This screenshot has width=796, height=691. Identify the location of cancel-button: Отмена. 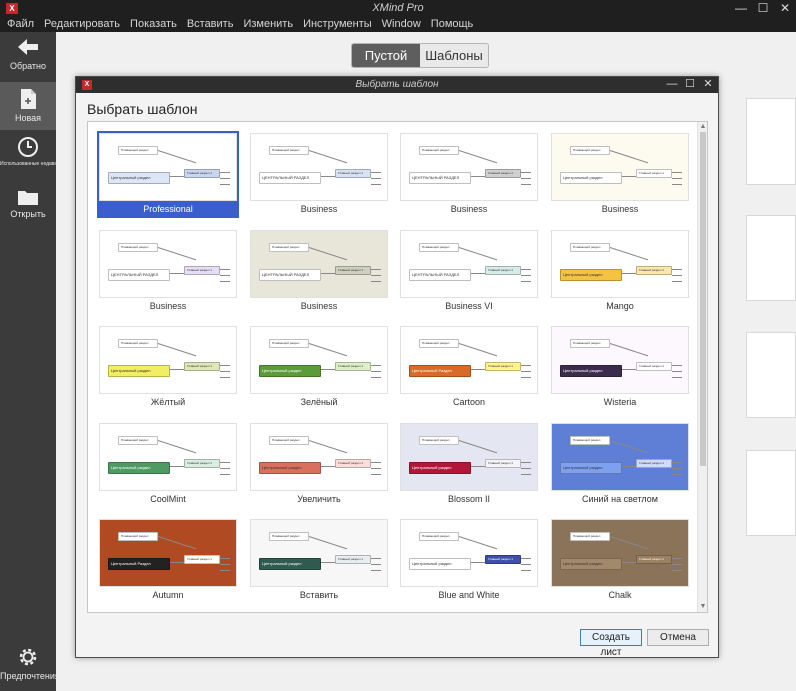
(678, 637).